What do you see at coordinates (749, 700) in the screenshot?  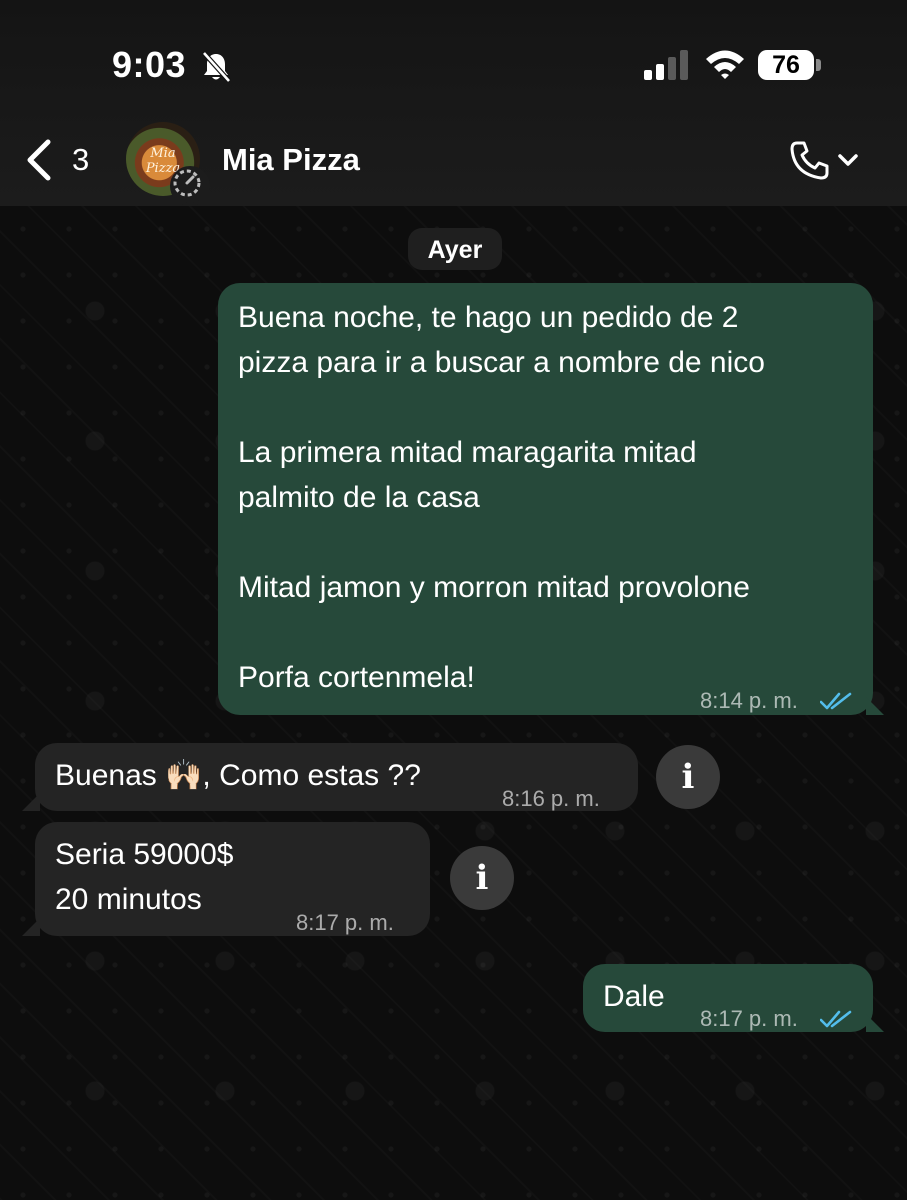 I see `message-time: 8:14 p. m.` at bounding box center [749, 700].